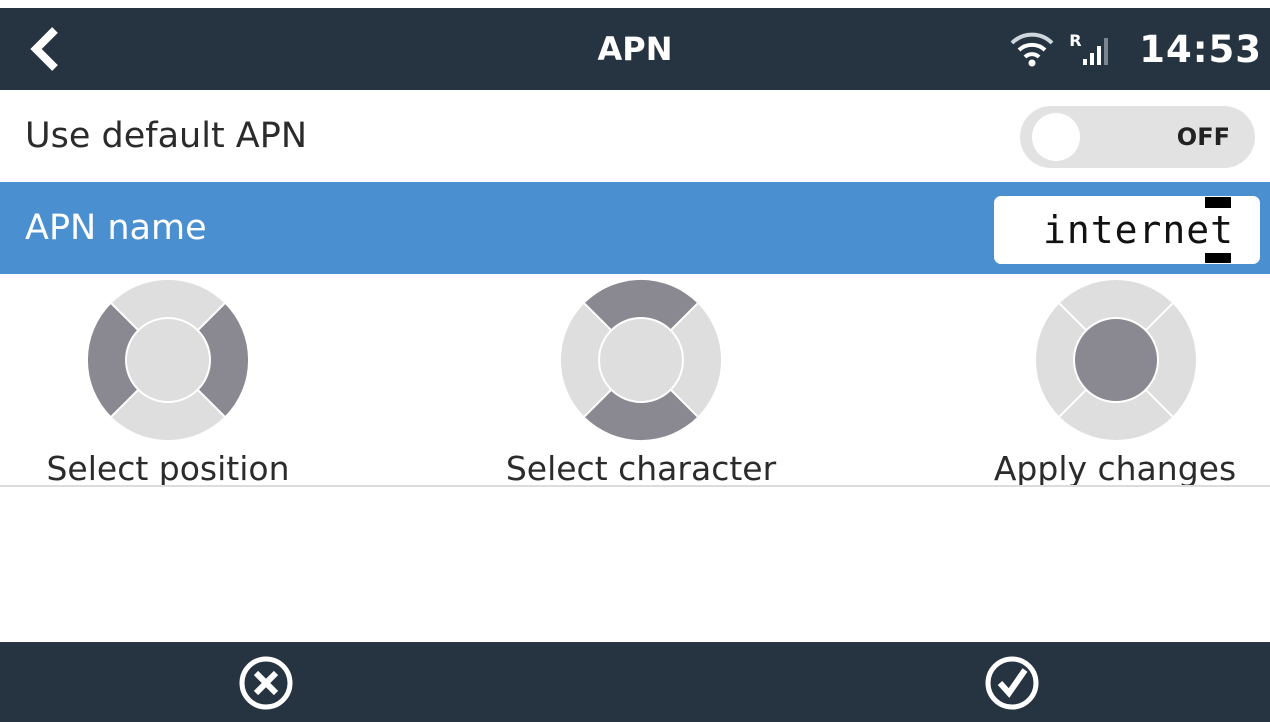 This screenshot has height=722, width=1270. I want to click on default-apn-label: Use default APN, so click(166, 136).